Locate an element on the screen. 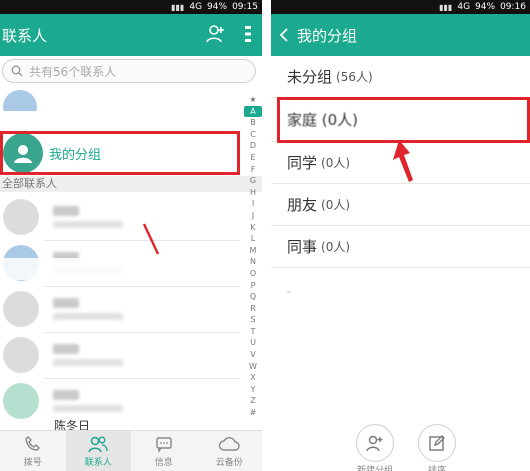  more-menu-icon is located at coordinates (248, 34).